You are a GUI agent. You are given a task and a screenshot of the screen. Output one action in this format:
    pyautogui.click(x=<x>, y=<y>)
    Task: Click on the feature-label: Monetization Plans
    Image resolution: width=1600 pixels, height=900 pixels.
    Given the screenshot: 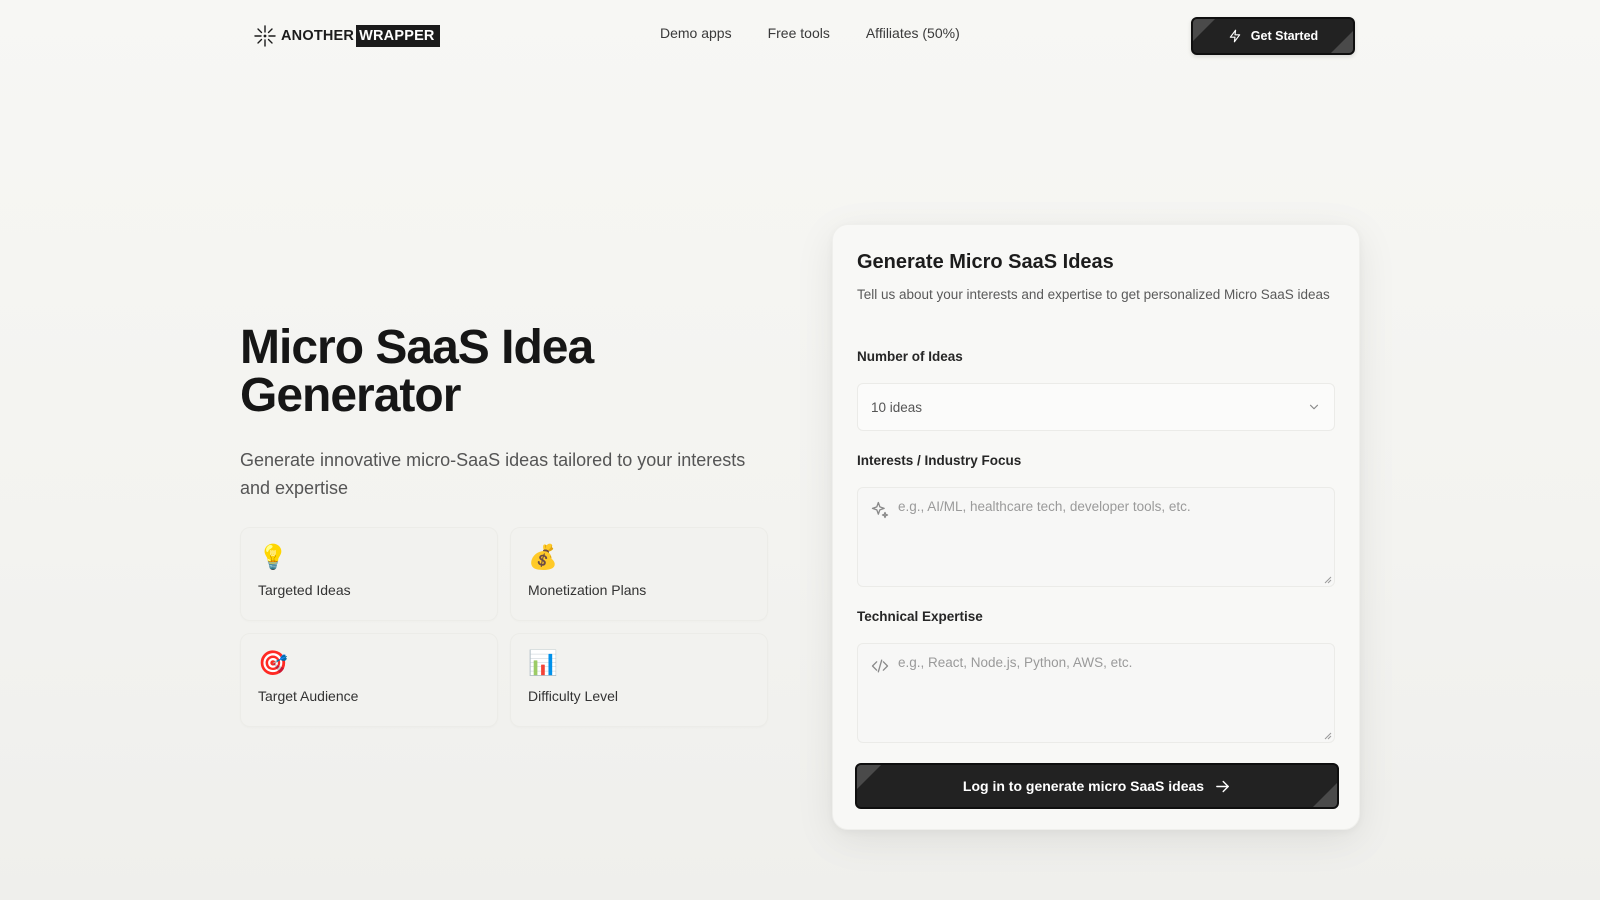 What is the action you would take?
    pyautogui.click(x=587, y=590)
    